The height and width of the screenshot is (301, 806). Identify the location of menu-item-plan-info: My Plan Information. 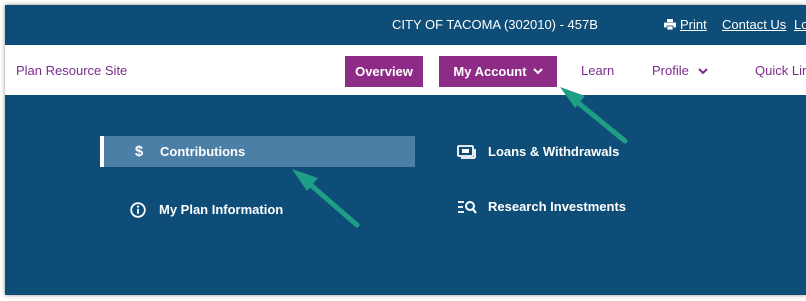
(205, 209).